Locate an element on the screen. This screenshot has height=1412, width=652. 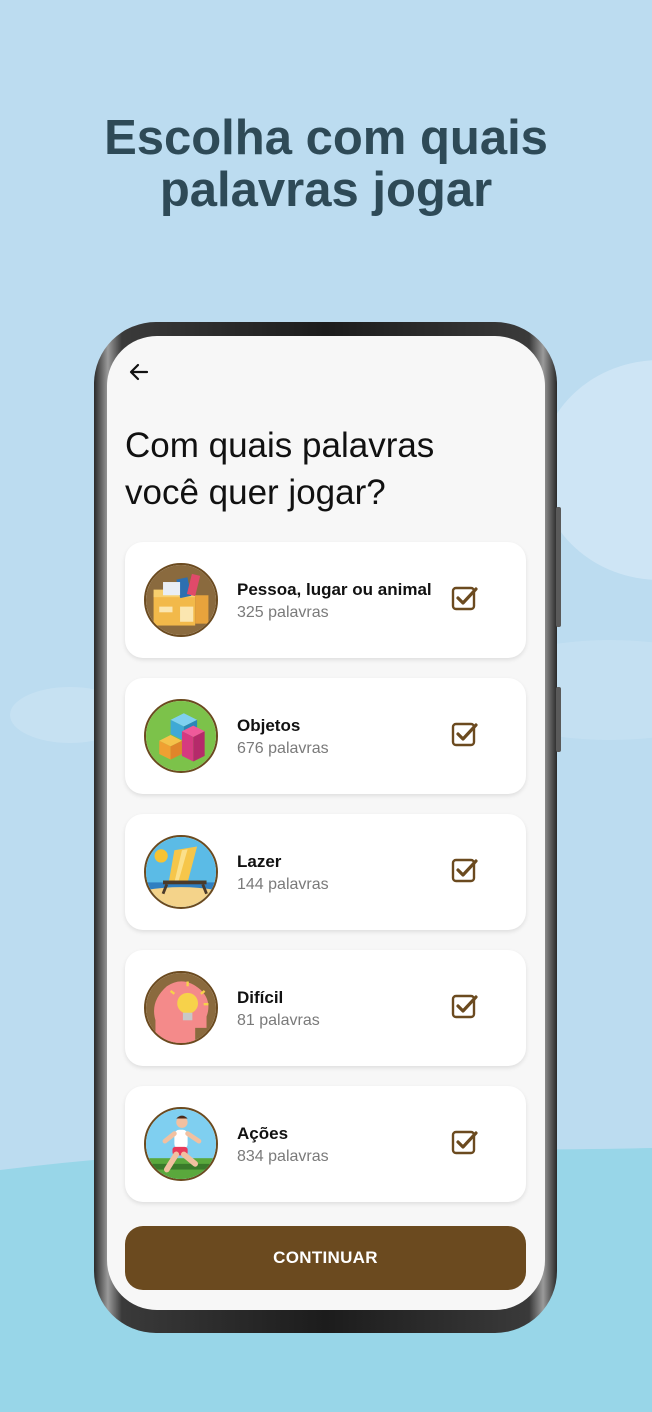
category-title: Lazer is located at coordinates (259, 861).